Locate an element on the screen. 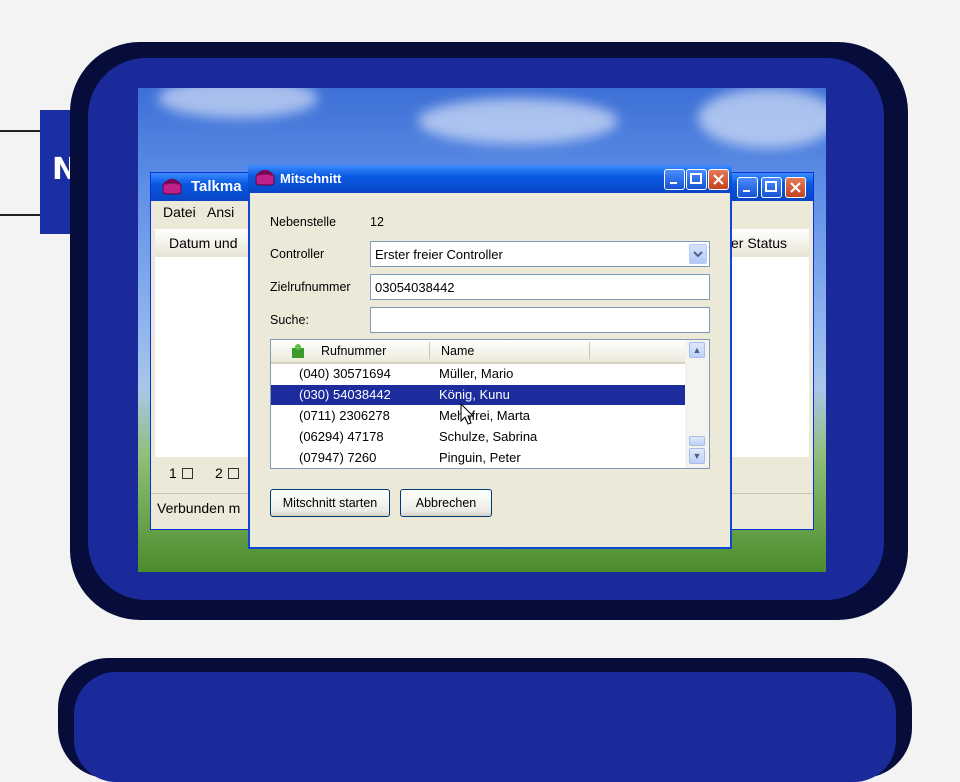 The height and width of the screenshot is (782, 960). dialog-titlebar: Mitschnitt is located at coordinates (490, 179).